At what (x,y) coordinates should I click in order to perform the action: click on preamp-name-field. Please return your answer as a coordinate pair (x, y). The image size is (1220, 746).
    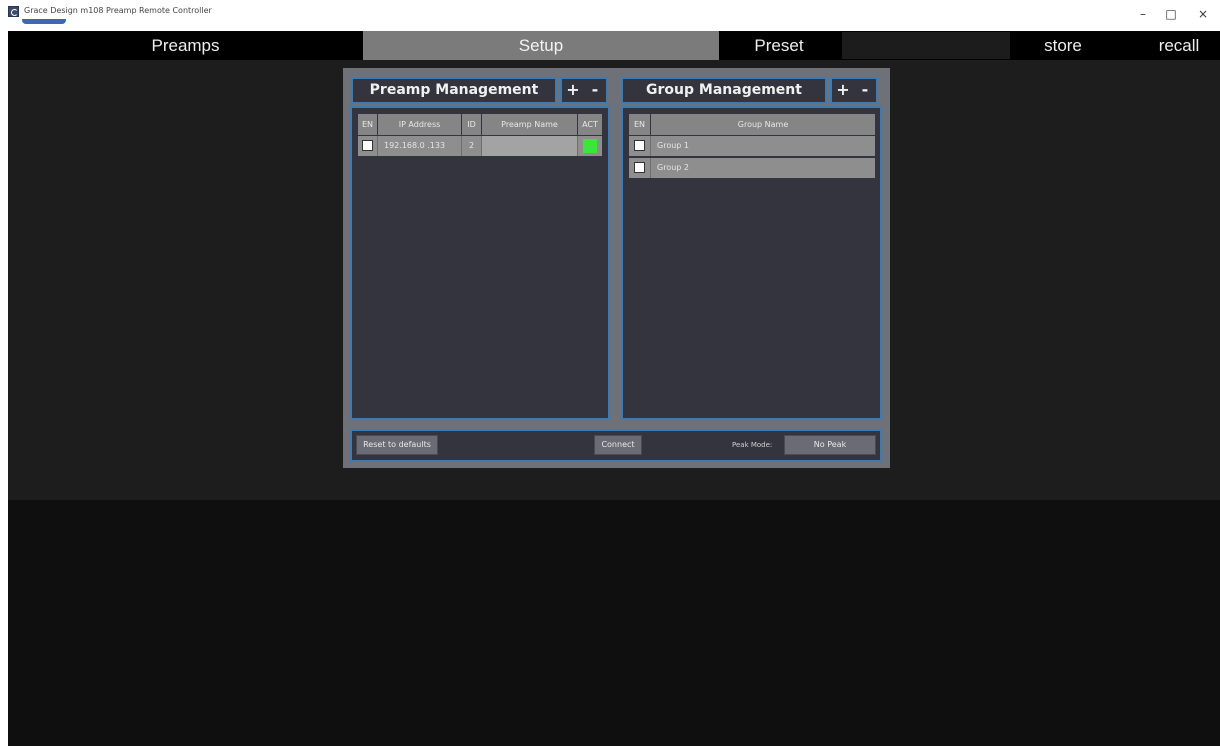
    Looking at the image, I should click on (530, 146).